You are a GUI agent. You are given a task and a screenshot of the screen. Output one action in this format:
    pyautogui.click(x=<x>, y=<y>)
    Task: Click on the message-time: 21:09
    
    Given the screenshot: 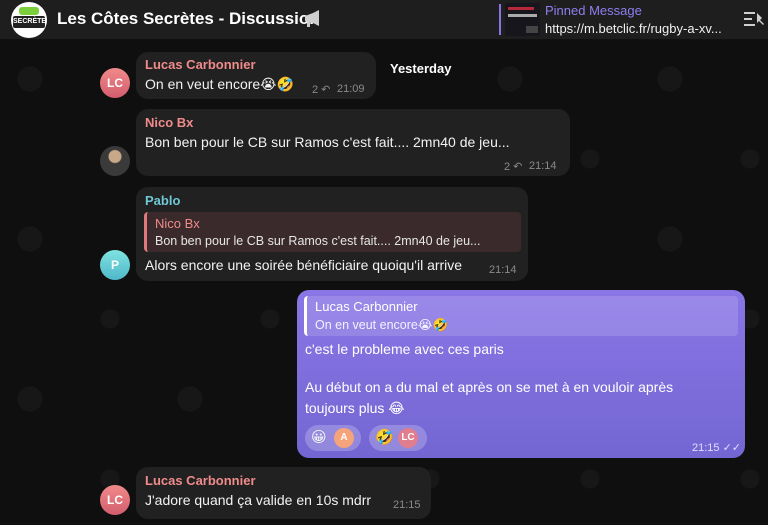 What is the action you would take?
    pyautogui.click(x=351, y=89)
    